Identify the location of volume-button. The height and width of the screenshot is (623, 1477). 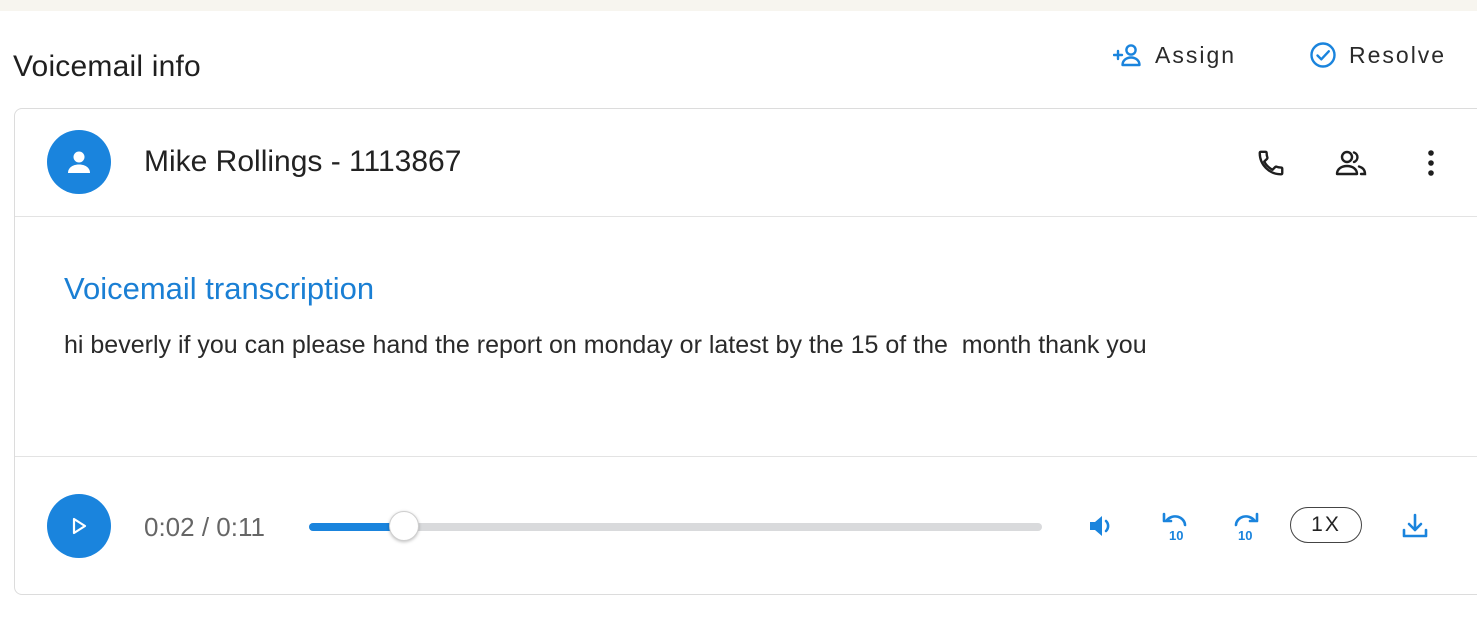
(1102, 526).